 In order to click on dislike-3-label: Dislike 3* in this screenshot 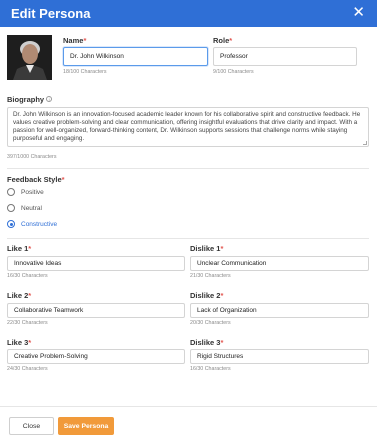, I will do `click(207, 342)`.